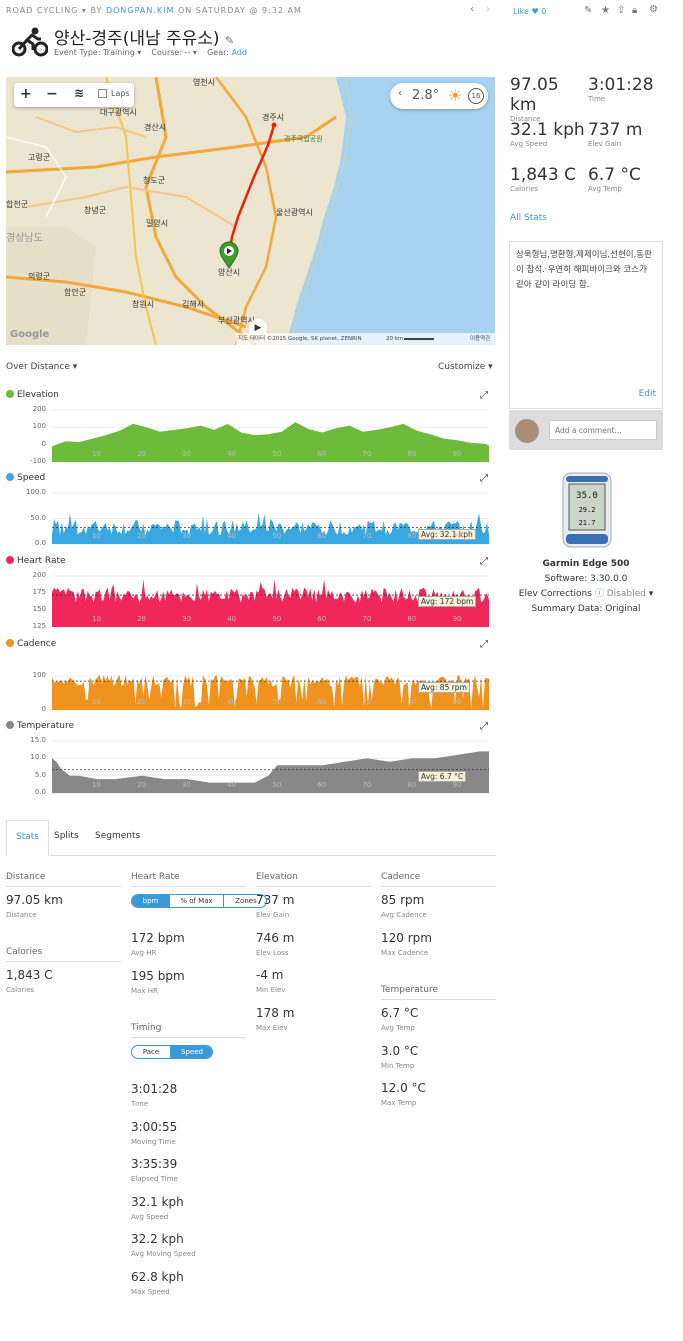 This screenshot has height=1341, width=683. Describe the element at coordinates (438, 879) in the screenshot. I see `cadence-header: Cadence` at that location.